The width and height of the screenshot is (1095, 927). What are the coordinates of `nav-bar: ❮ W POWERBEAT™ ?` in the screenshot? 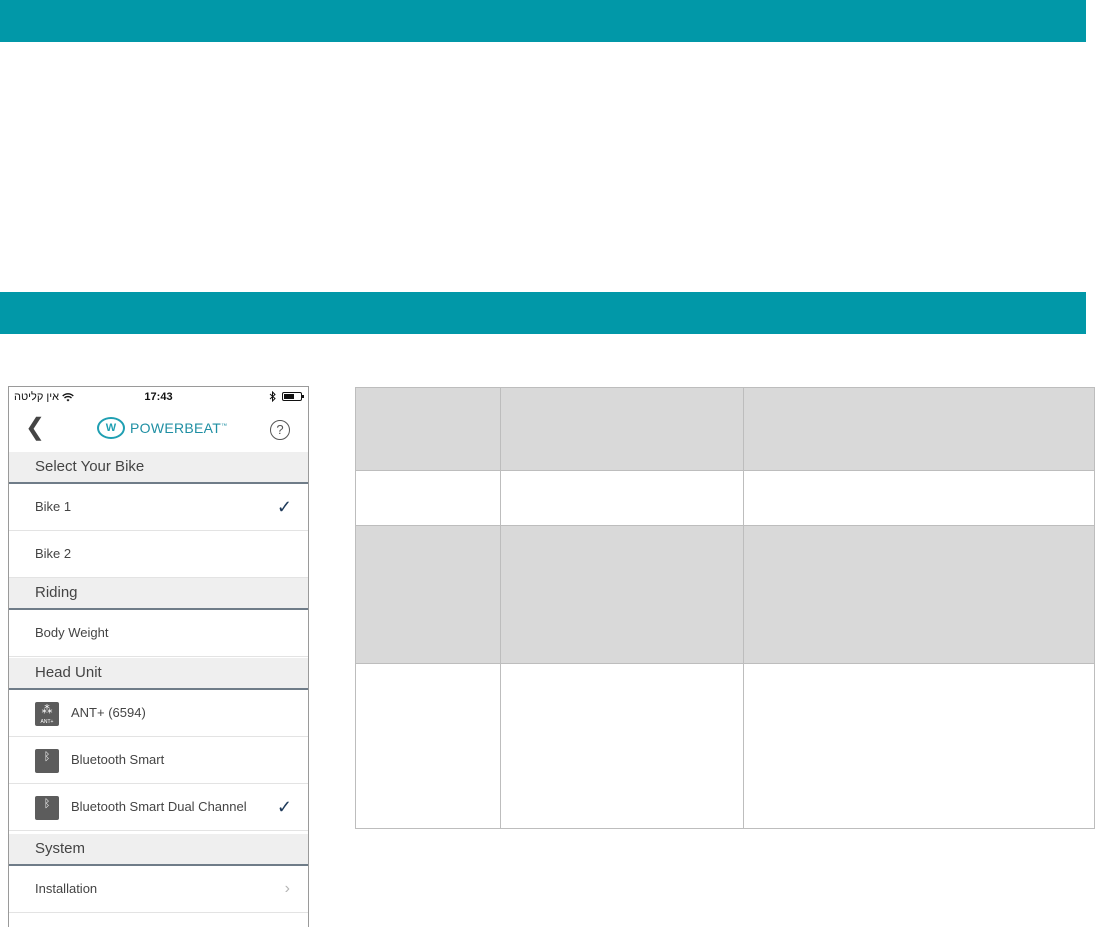 It's located at (158, 429).